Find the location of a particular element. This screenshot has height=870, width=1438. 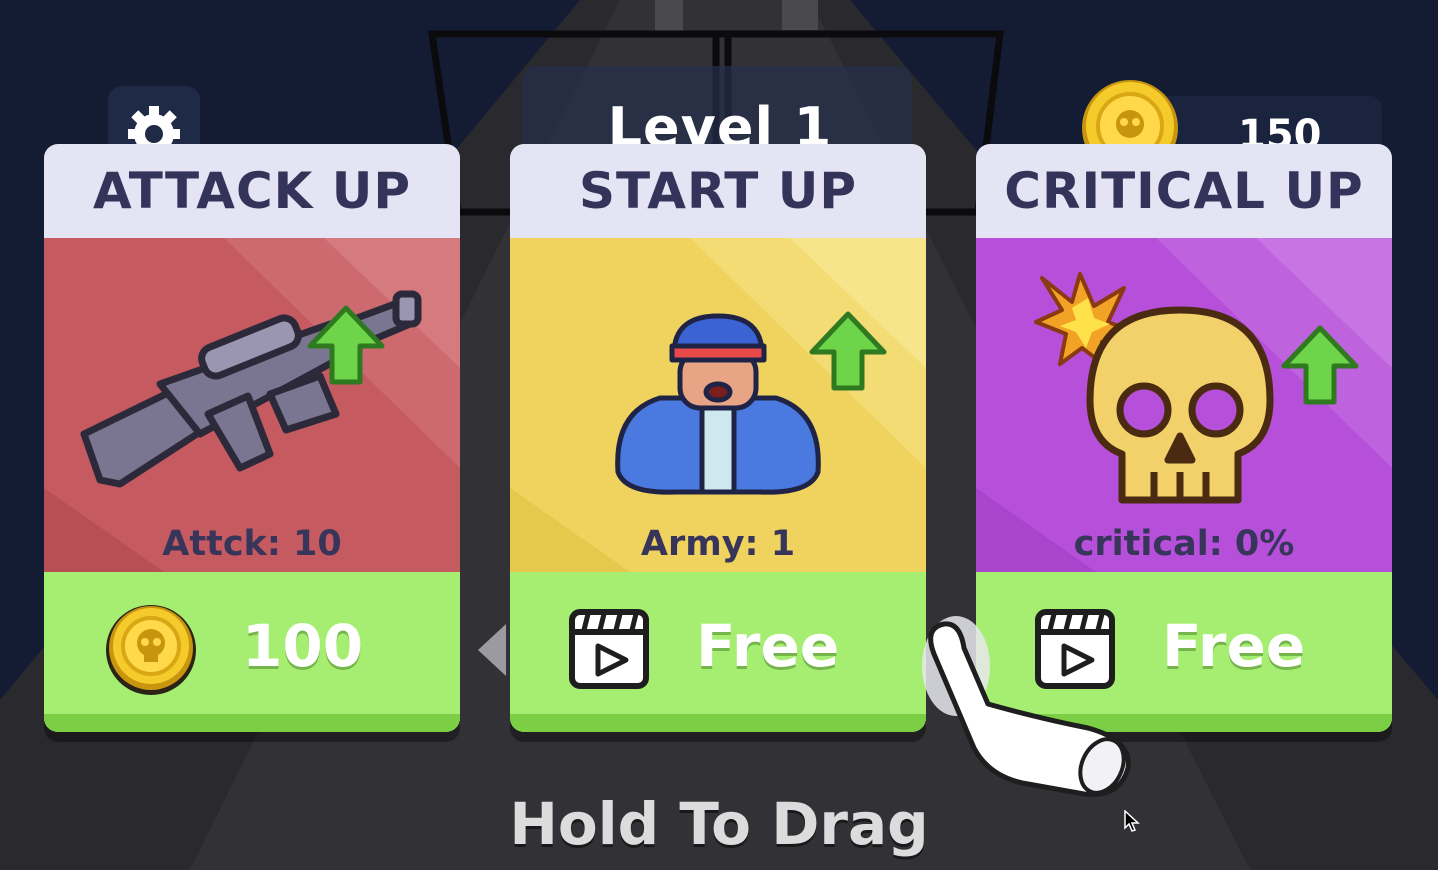

soldier-icon is located at coordinates (718, 404).